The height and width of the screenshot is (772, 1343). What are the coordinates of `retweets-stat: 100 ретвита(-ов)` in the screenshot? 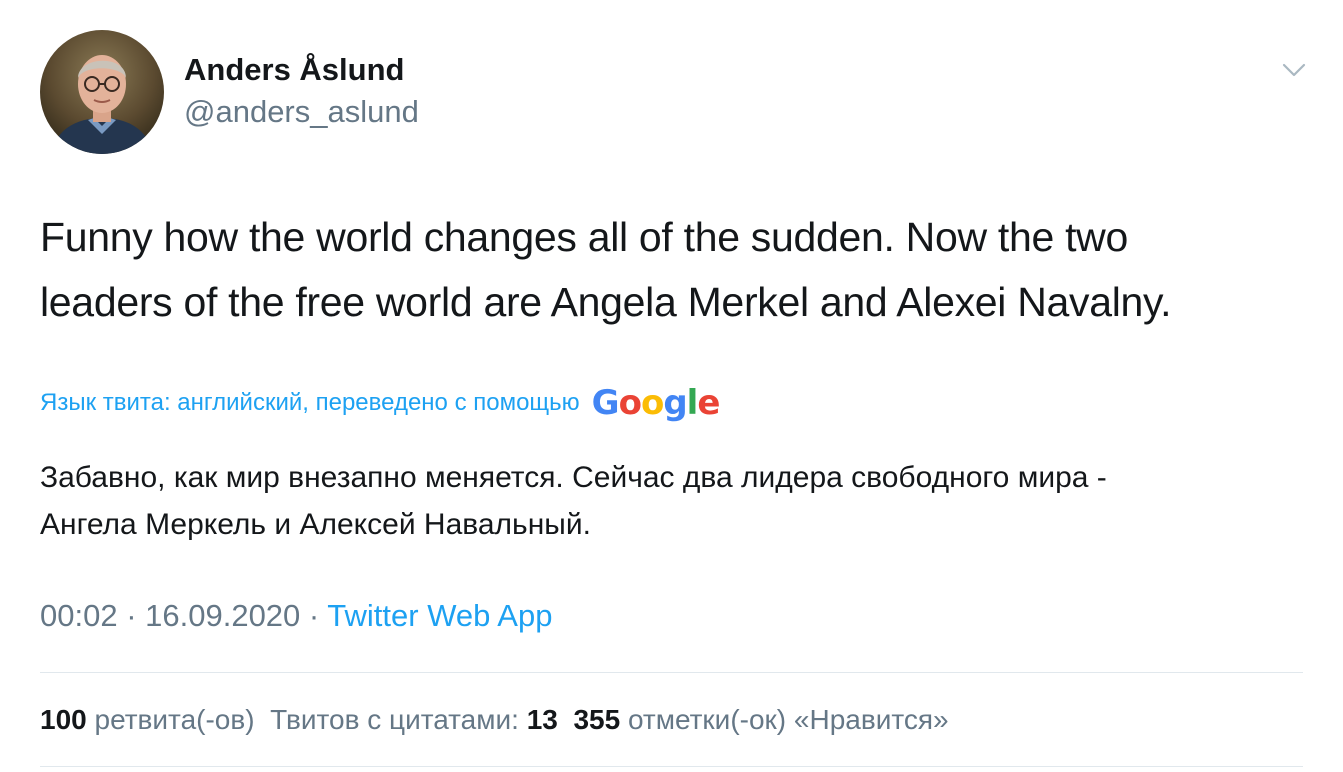 It's located at (147, 719).